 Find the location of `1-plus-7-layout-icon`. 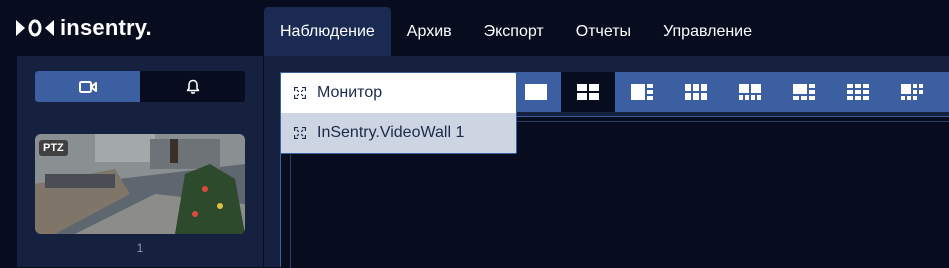

1-plus-7-layout-icon is located at coordinates (912, 92).